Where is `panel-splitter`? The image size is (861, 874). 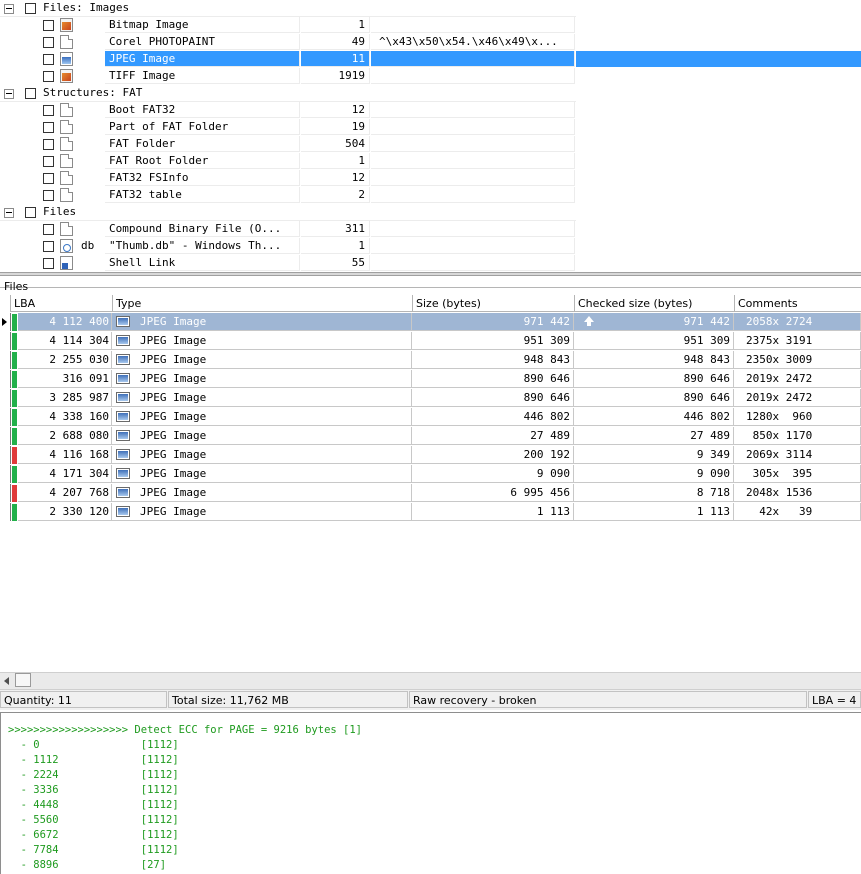
panel-splitter is located at coordinates (430, 274).